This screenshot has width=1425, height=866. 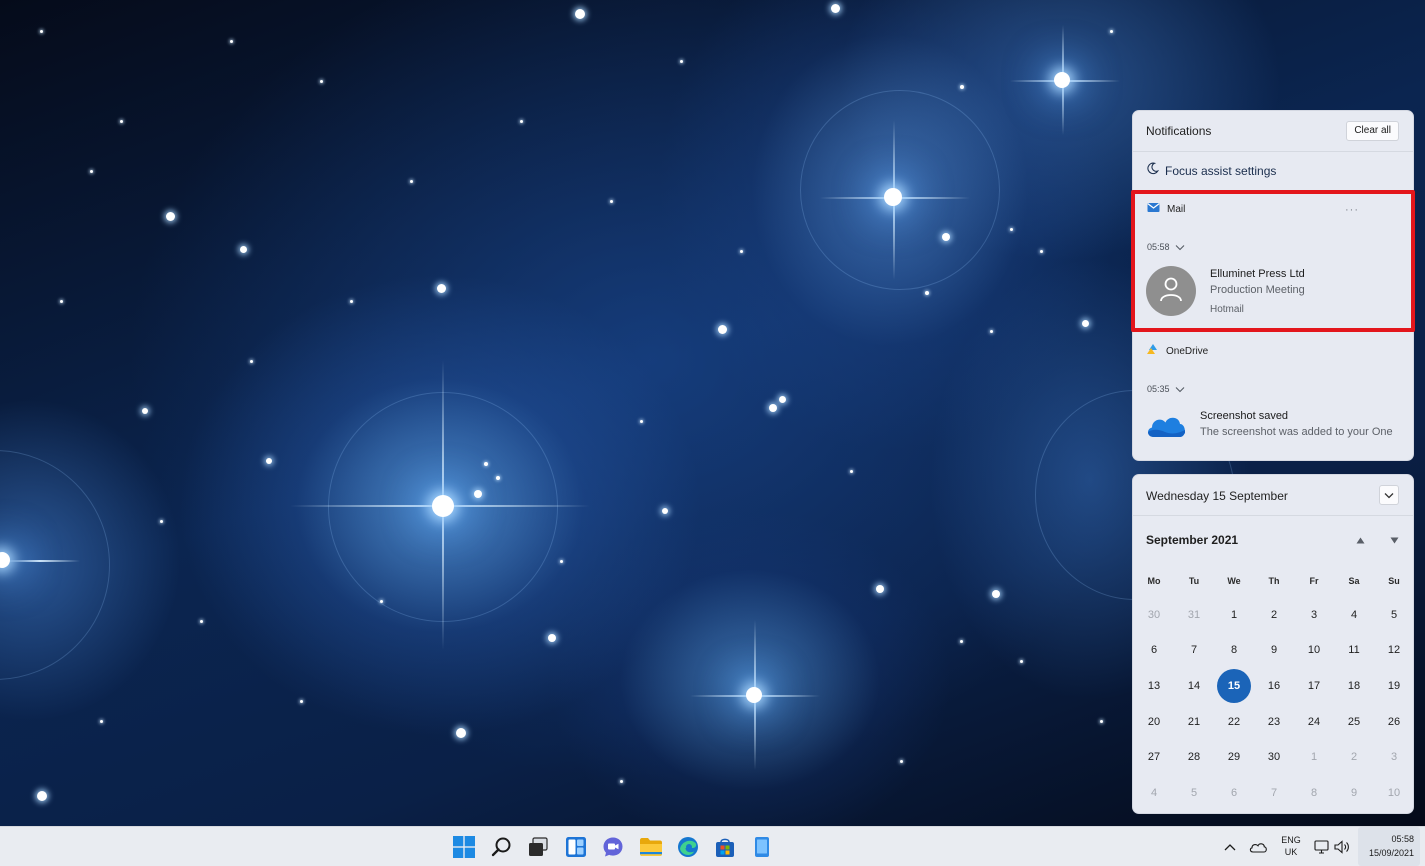 I want to click on calendar-day: 22, so click(x=1234, y=722).